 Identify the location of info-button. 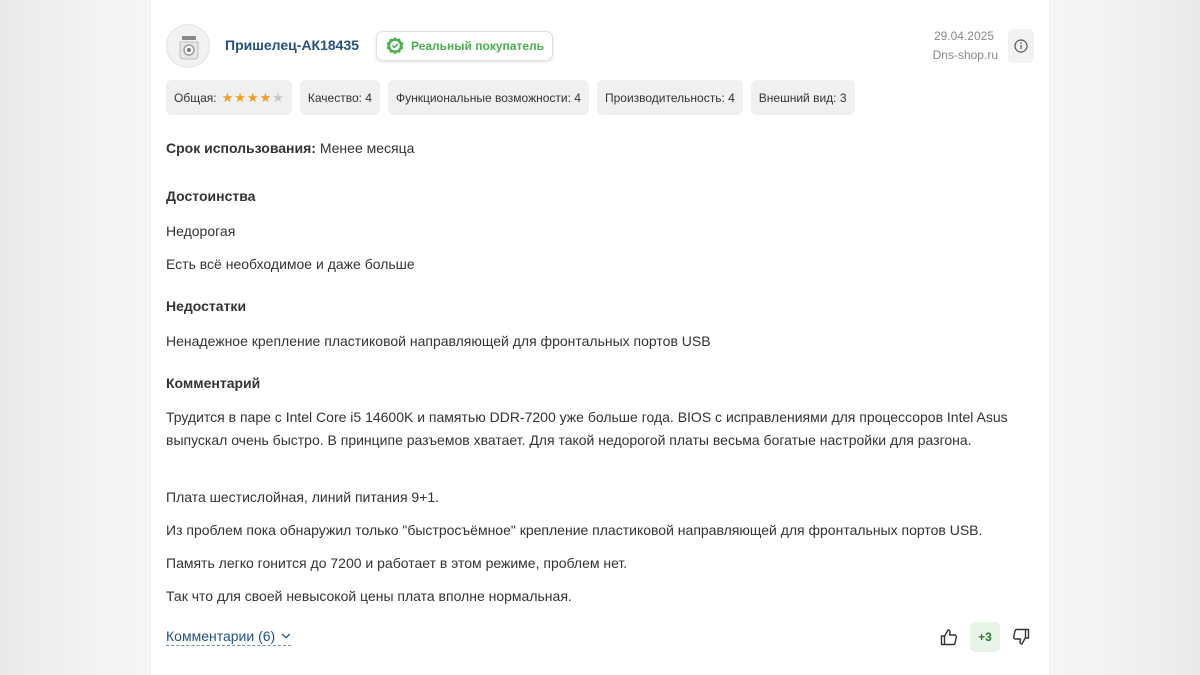
(1021, 46).